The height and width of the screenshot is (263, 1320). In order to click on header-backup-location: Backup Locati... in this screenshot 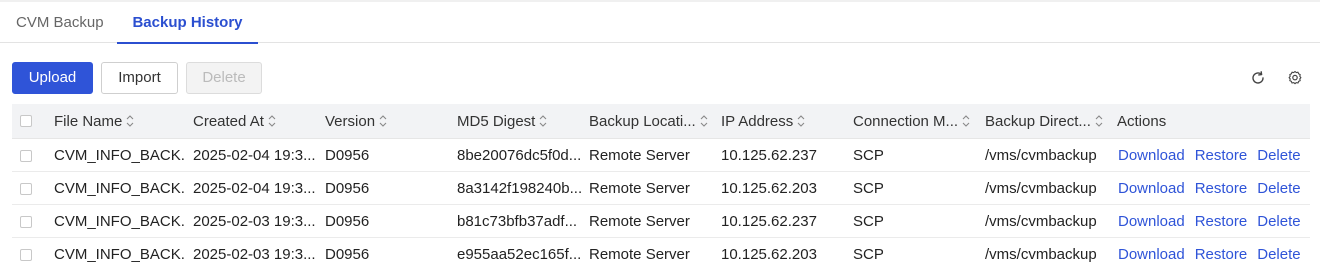, I will do `click(651, 121)`.